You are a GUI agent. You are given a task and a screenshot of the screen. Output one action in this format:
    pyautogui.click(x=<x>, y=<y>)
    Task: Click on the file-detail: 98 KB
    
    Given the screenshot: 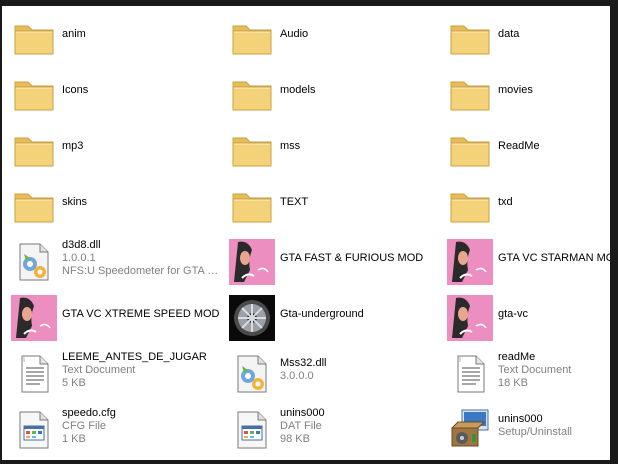 What is the action you would take?
    pyautogui.click(x=295, y=438)
    